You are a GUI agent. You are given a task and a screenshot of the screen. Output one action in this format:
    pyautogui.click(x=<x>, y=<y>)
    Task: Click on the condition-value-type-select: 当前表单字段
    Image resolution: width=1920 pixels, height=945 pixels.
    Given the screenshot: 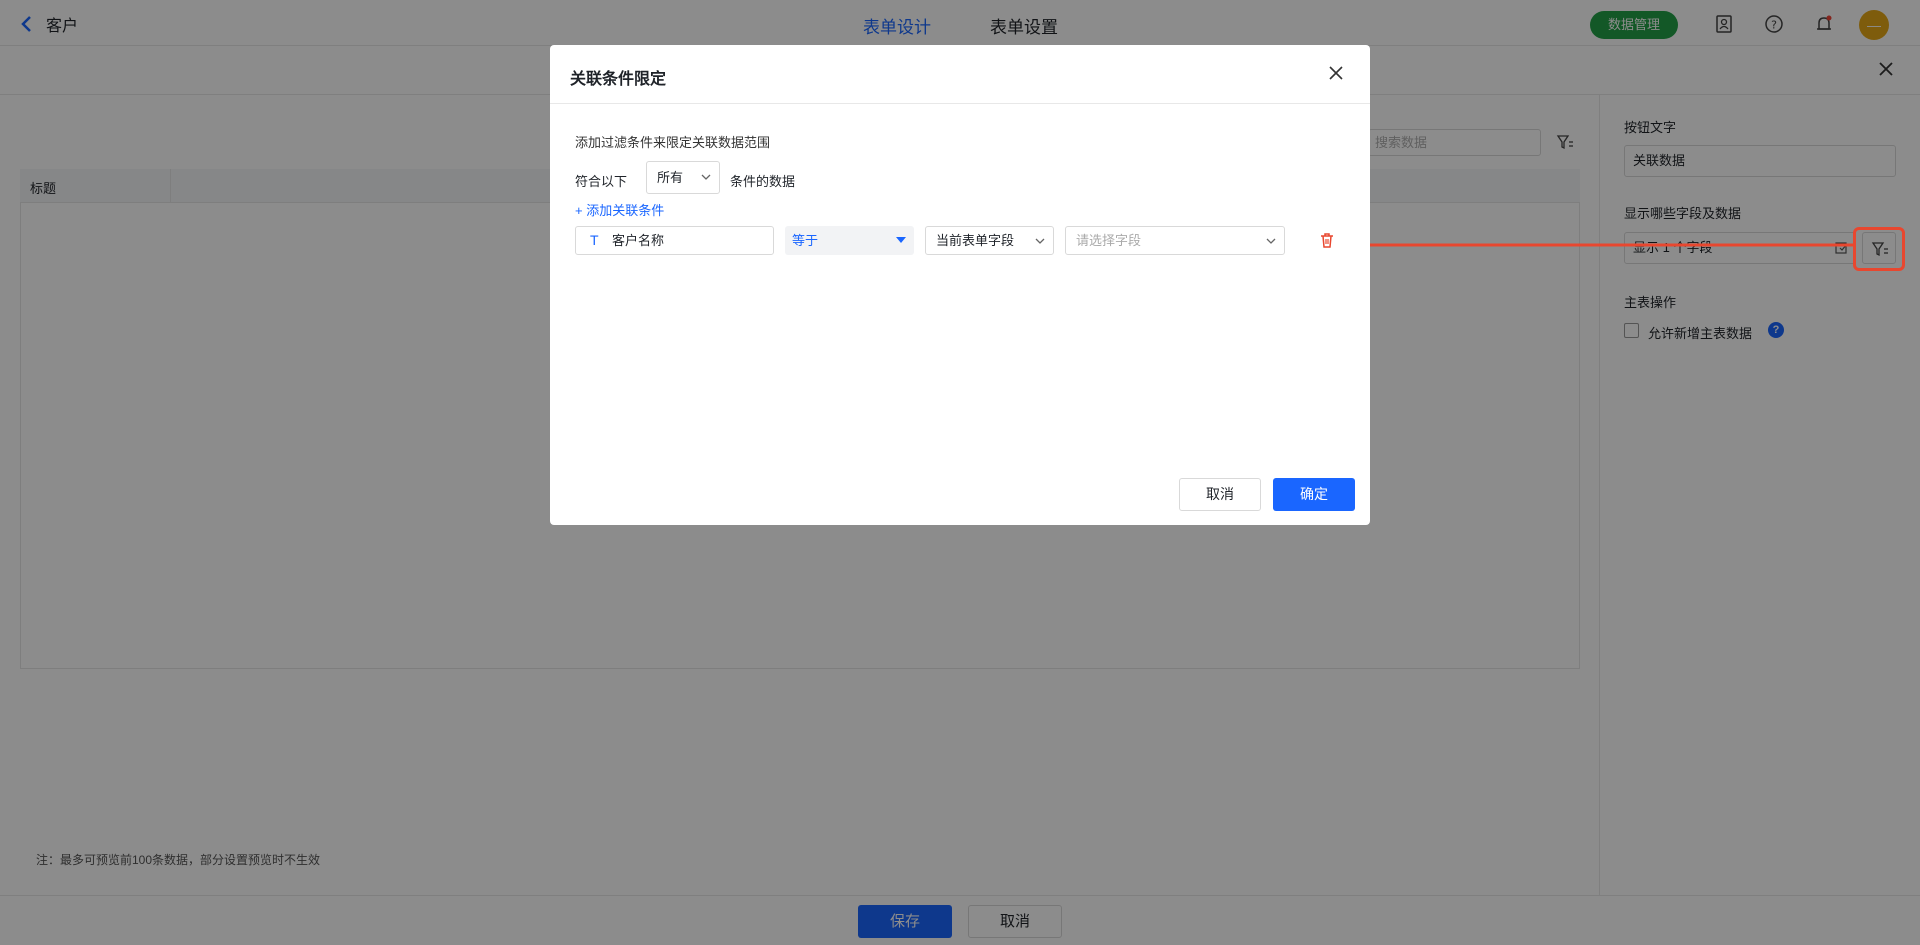 What is the action you would take?
    pyautogui.click(x=989, y=240)
    